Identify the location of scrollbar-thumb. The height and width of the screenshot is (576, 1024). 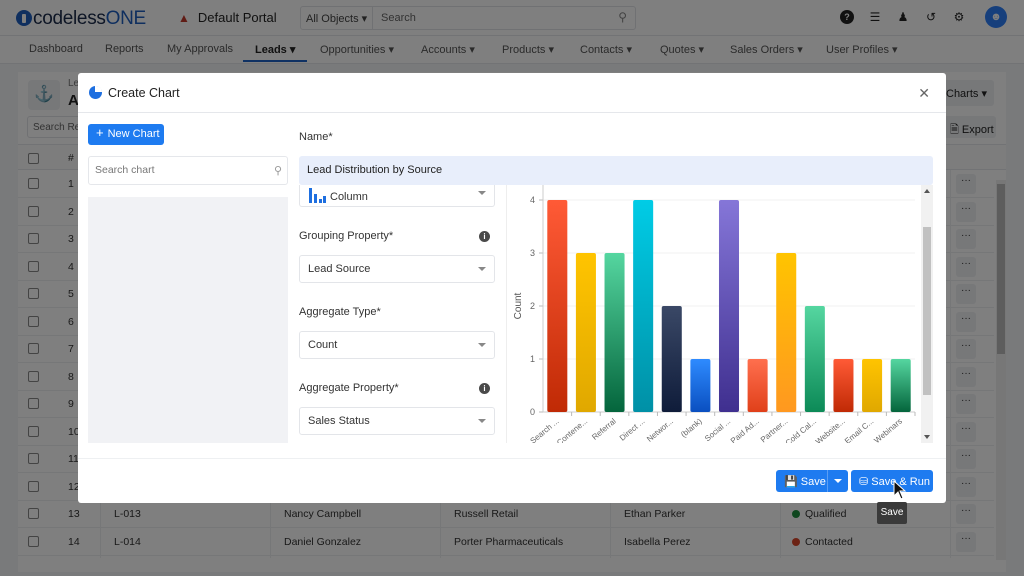
(927, 311).